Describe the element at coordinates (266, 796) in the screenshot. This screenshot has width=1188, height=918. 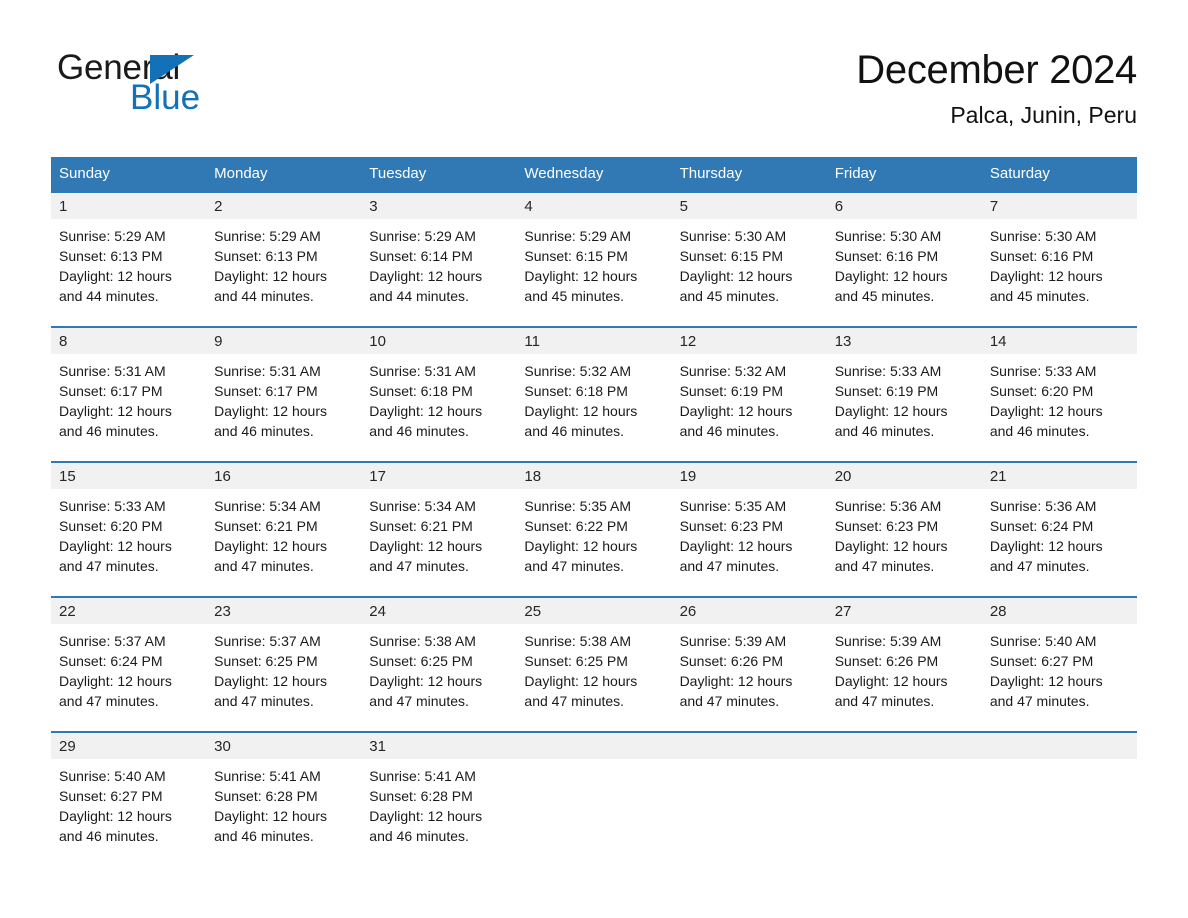
I see `sunset-text: Sunset: 6:28 PM` at that location.